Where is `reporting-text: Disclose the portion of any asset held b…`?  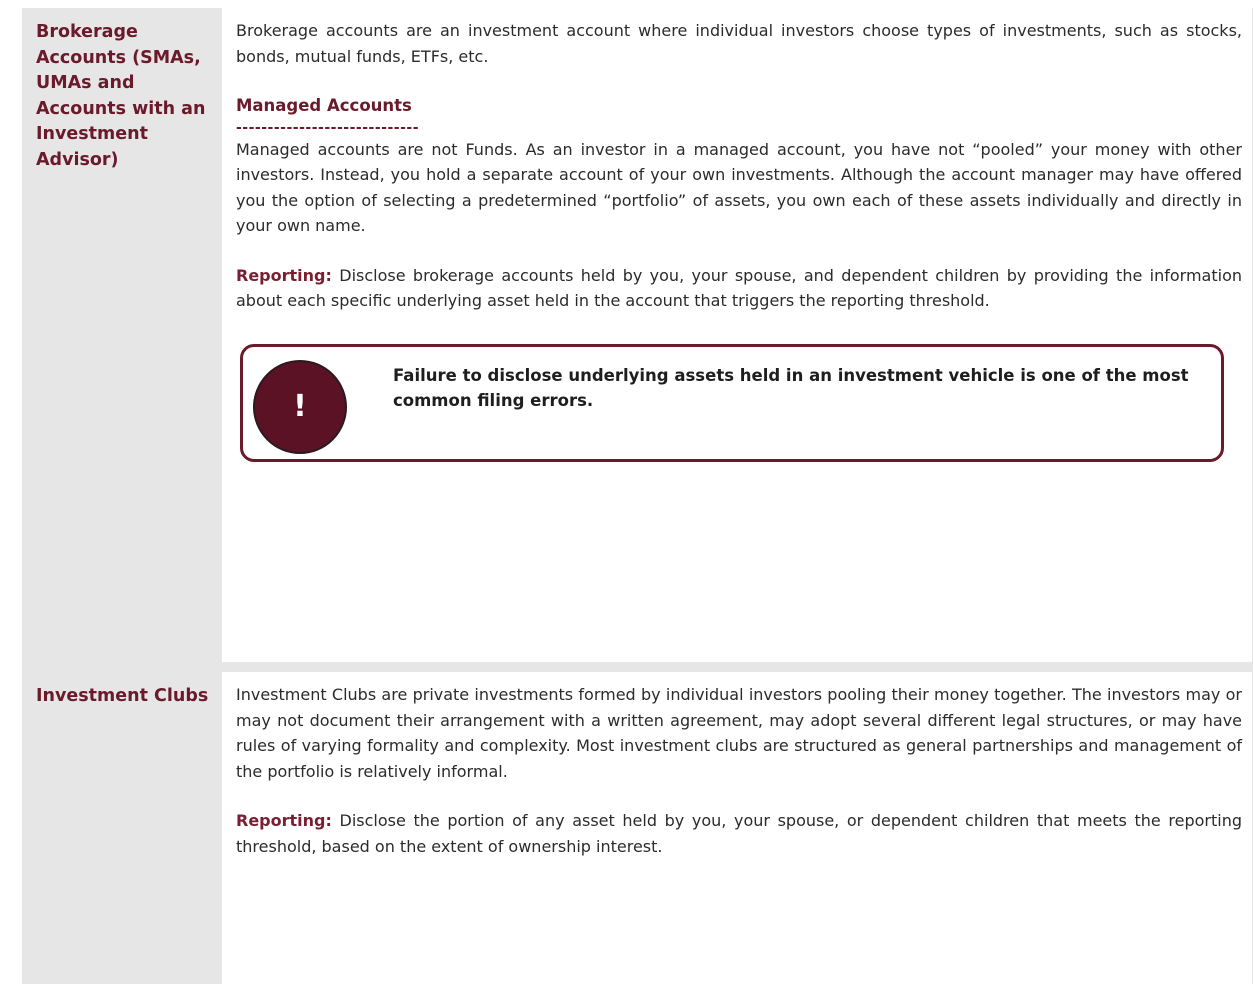
reporting-text: Disclose the portion of any asset held b… is located at coordinates (739, 833).